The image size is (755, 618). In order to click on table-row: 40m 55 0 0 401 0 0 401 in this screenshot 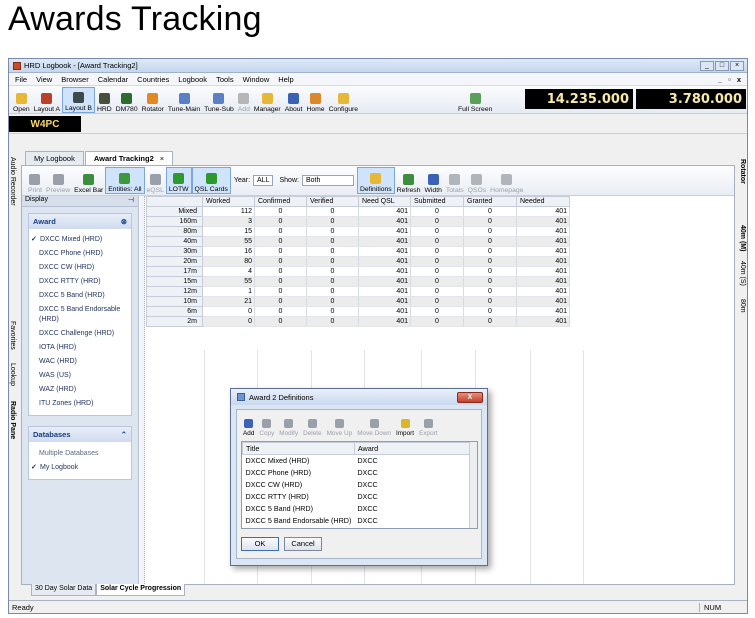, I will do `click(358, 241)`.